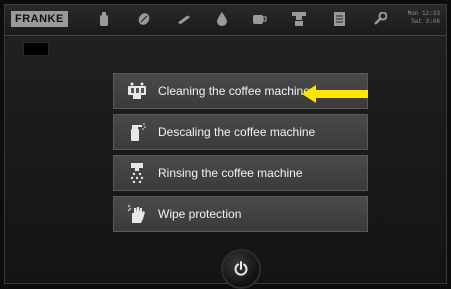 Image resolution: width=451 pixels, height=289 pixels. What do you see at coordinates (230, 173) in the screenshot?
I see `menu-item-label: Rinsing the coffee machine` at bounding box center [230, 173].